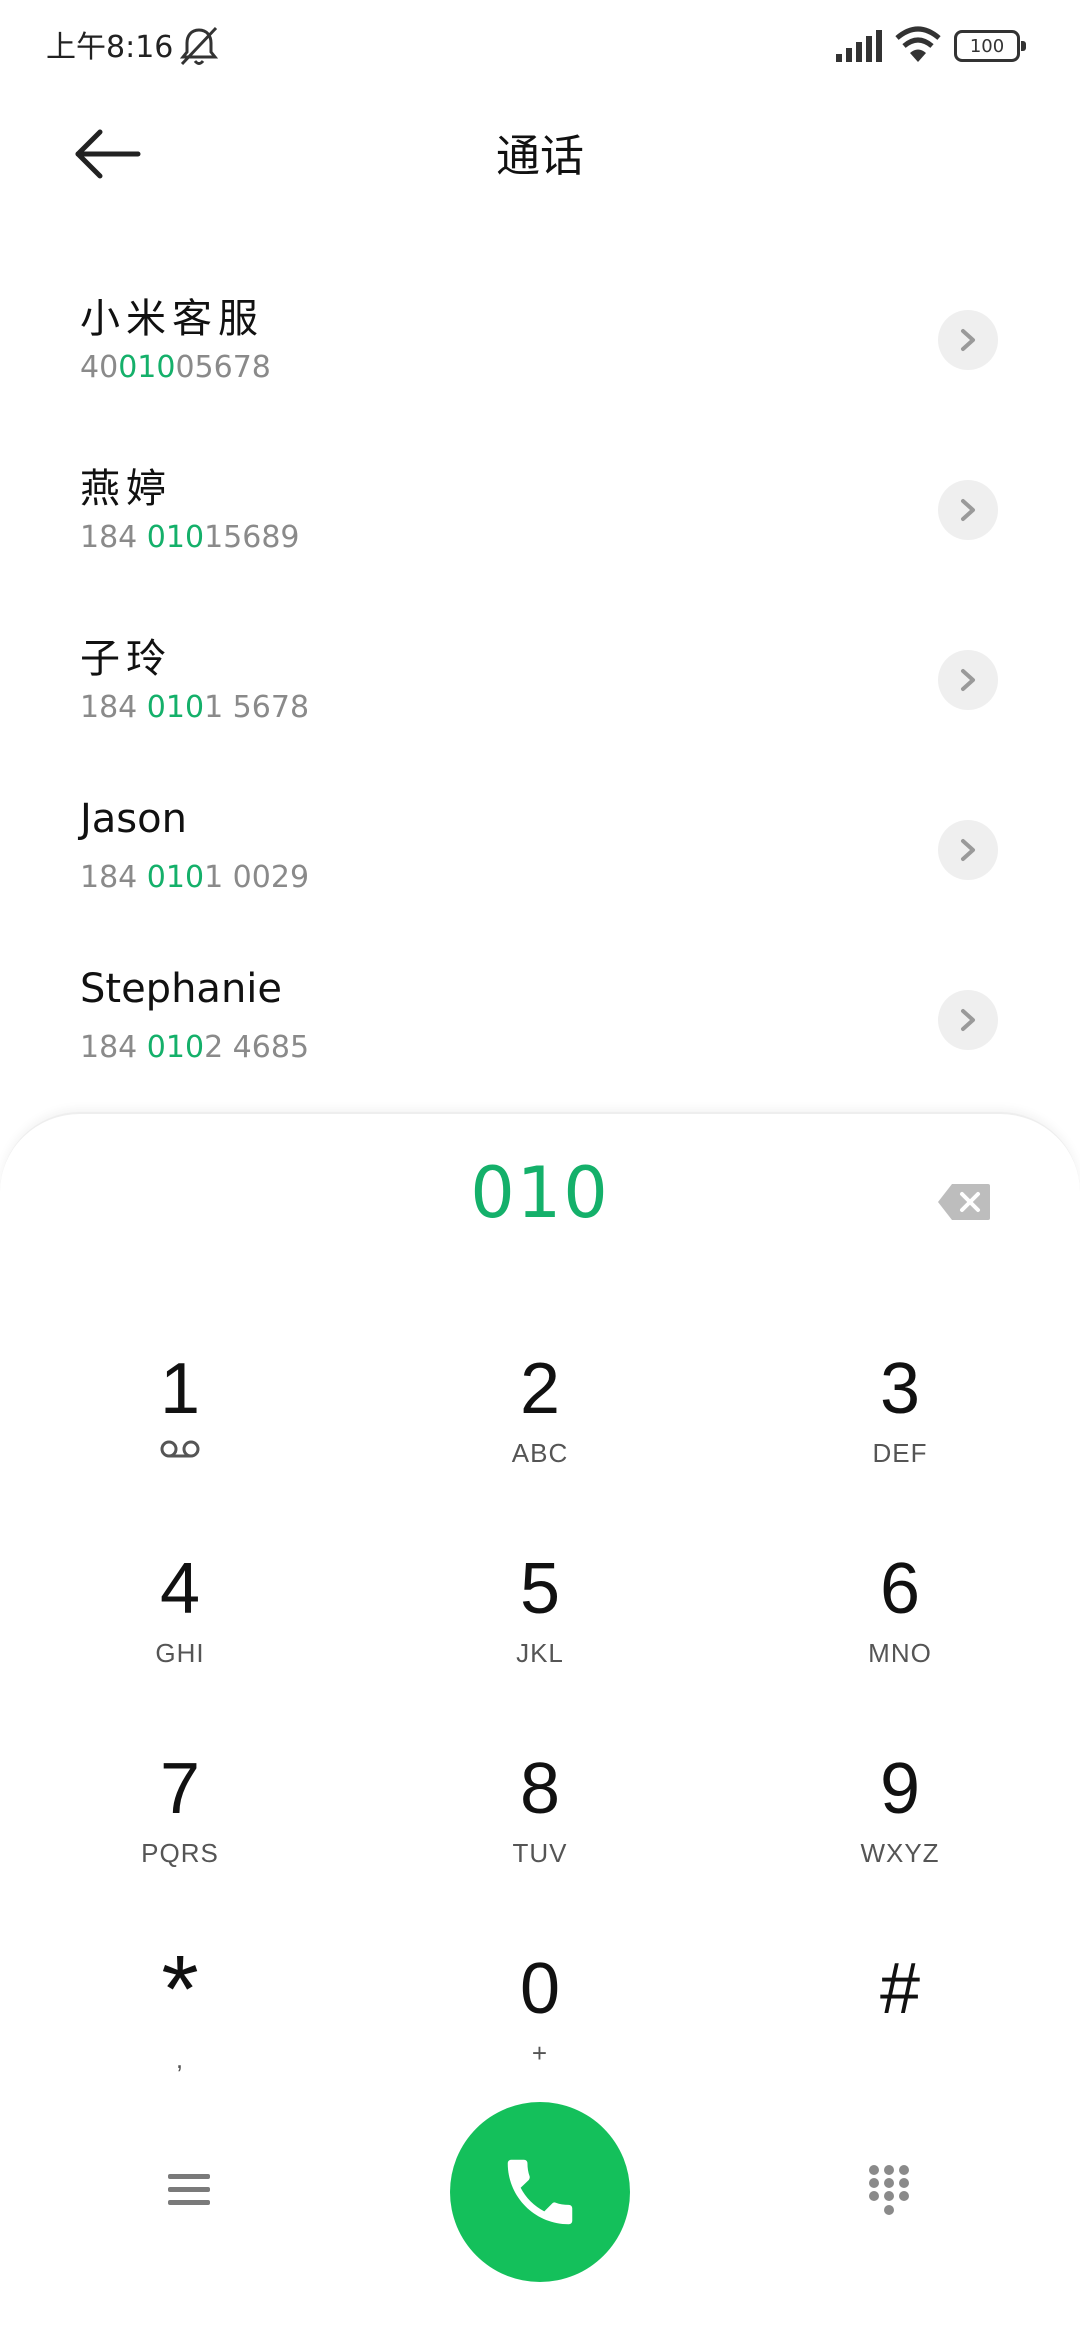  What do you see at coordinates (175, 367) in the screenshot?
I see `contact-number: 4001005678` at bounding box center [175, 367].